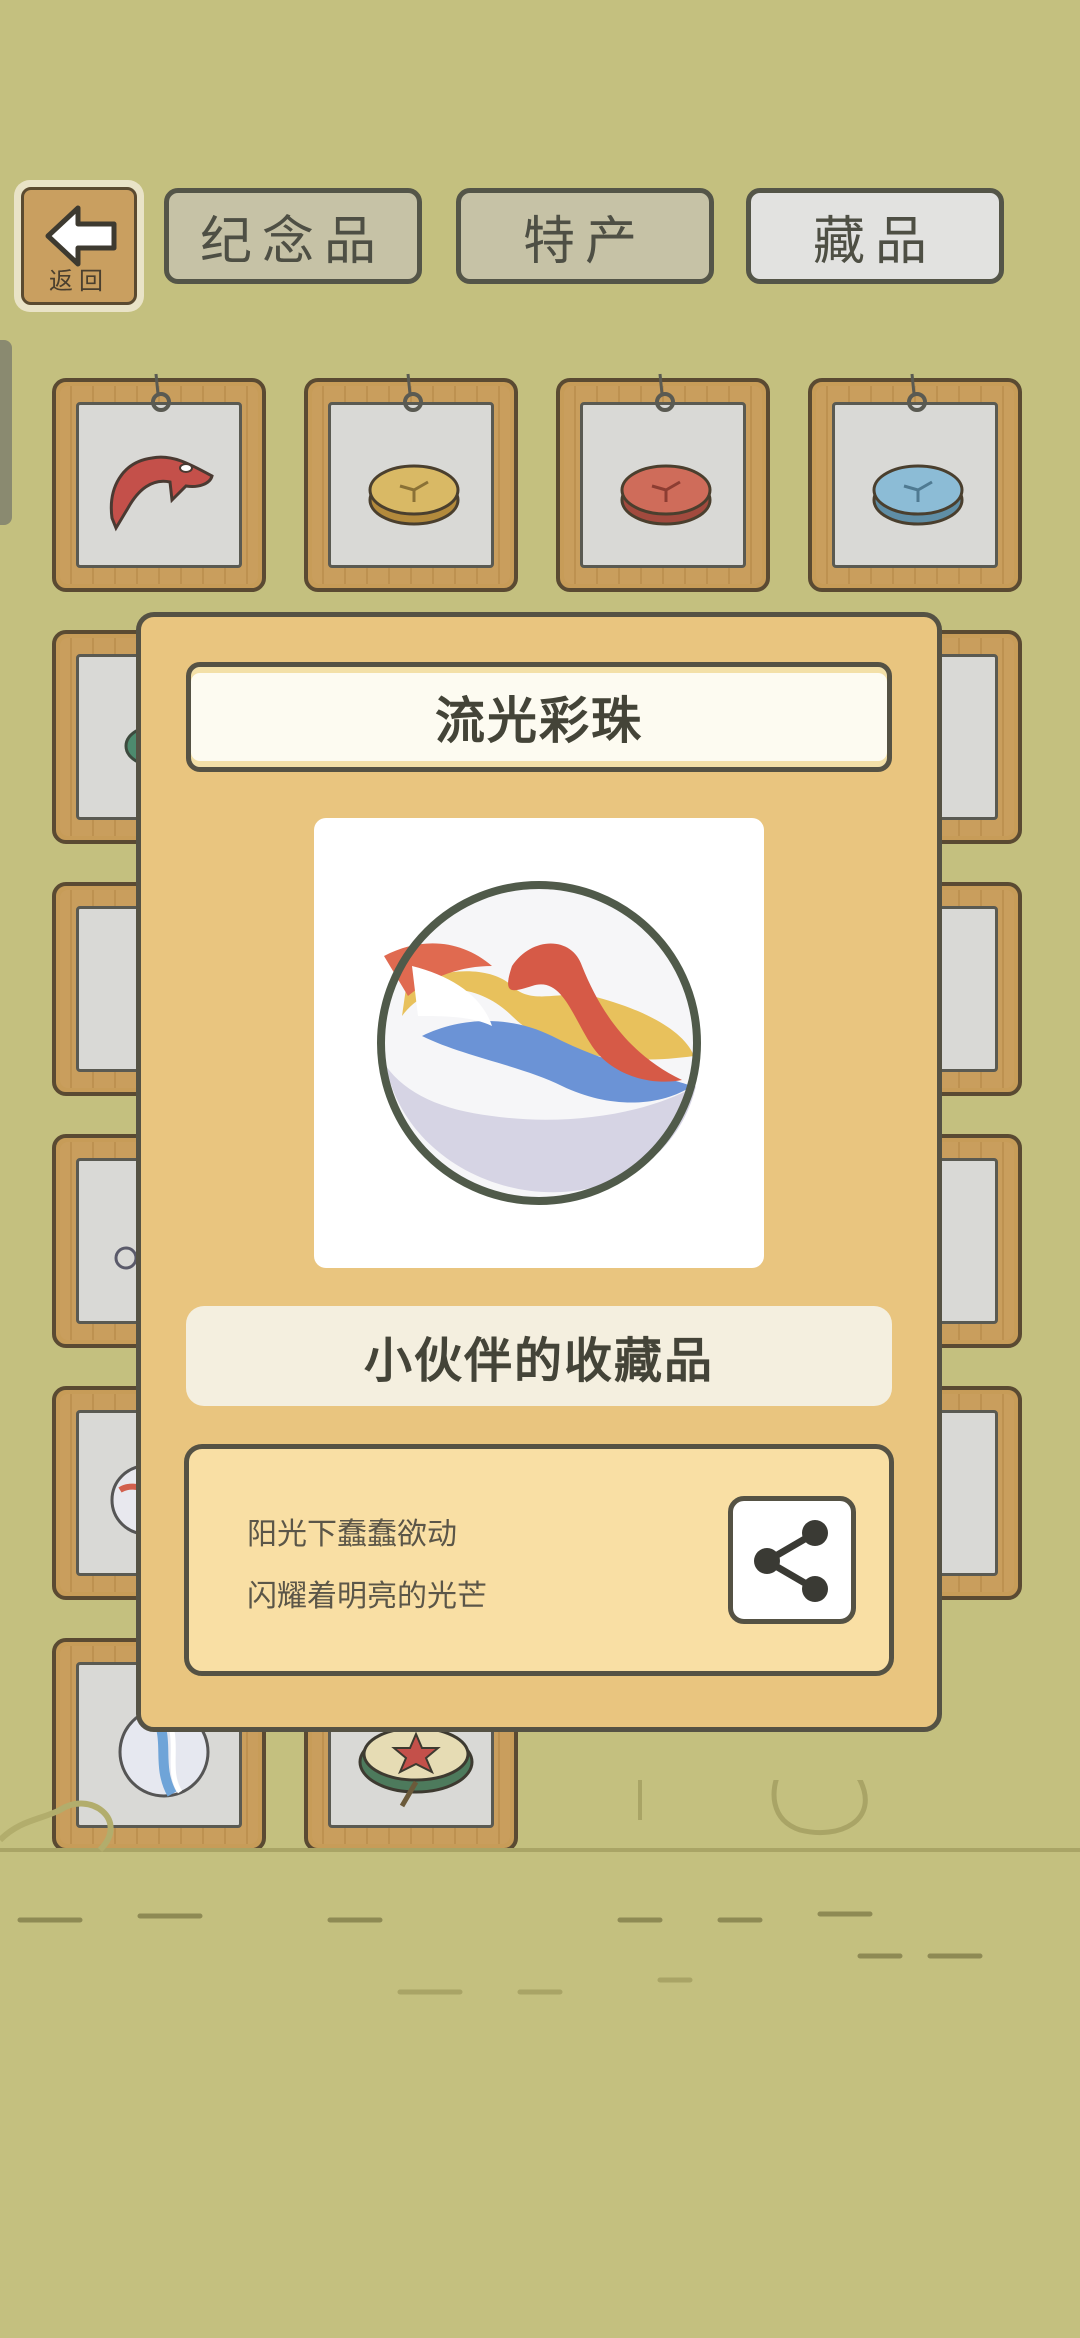  I want to click on item-tile-blue-coin, so click(915, 482).